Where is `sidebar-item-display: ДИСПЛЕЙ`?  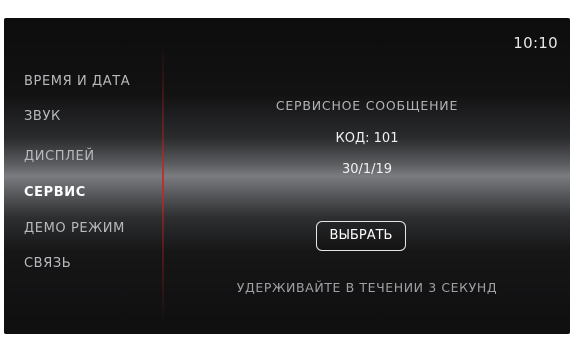 sidebar-item-display: ДИСПЛЕЙ is located at coordinates (59, 156).